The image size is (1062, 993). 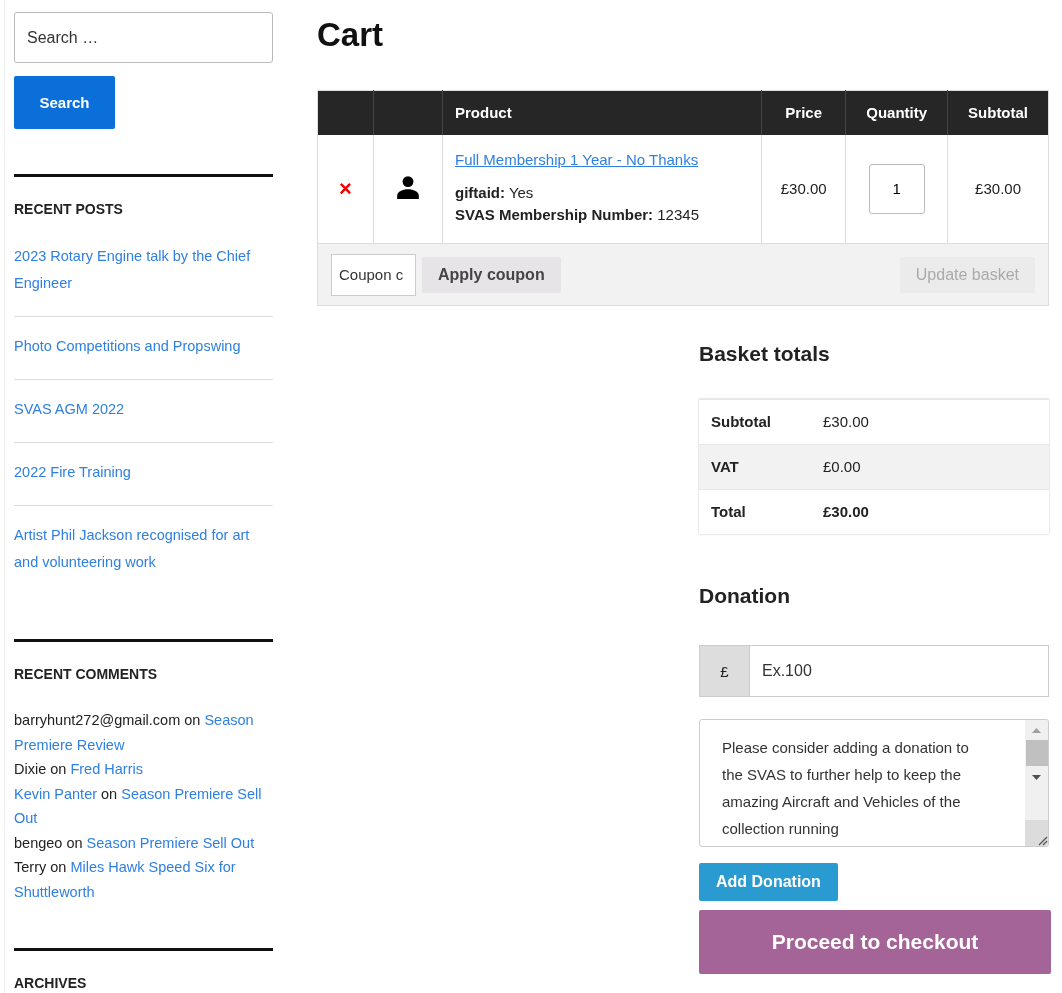 What do you see at coordinates (765, 353) in the screenshot?
I see `section-title: Basket totals` at bounding box center [765, 353].